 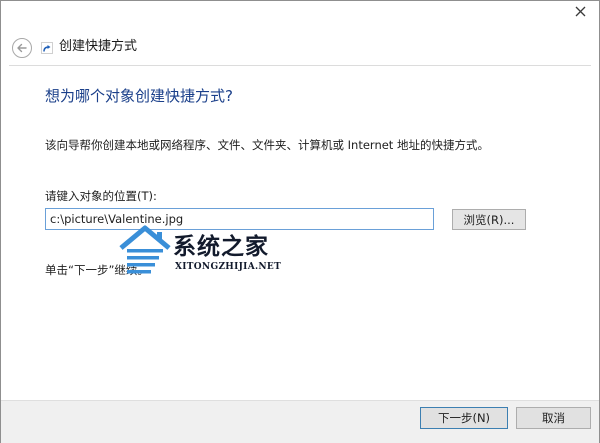 I want to click on watermark-logo: 系统之家 XITONGZHIJIA.NET, so click(x=207, y=246).